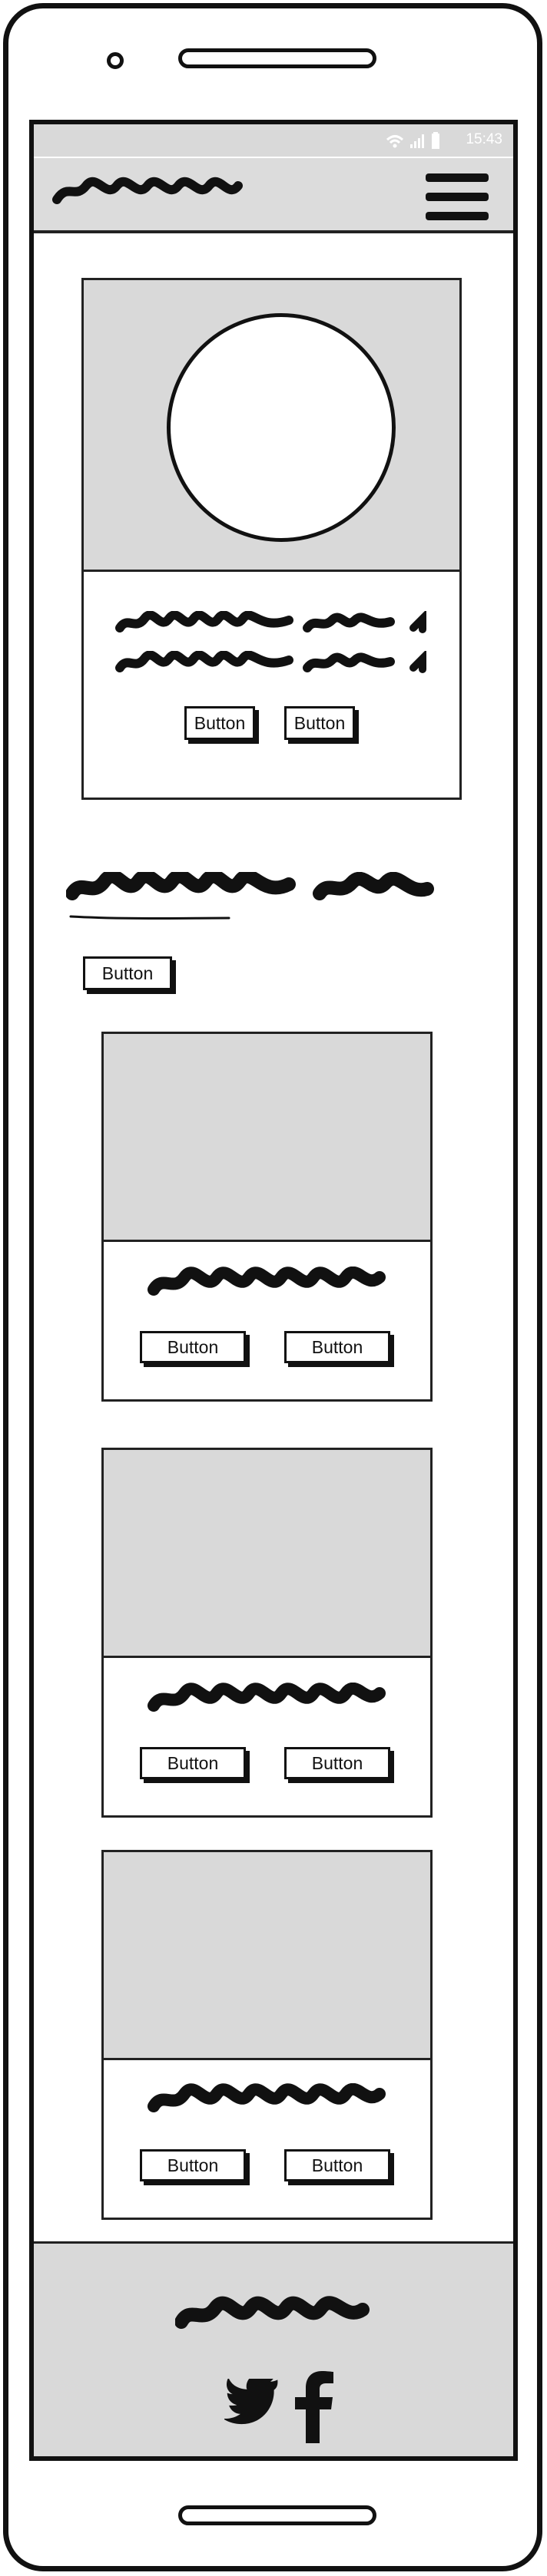  What do you see at coordinates (193, 2165) in the screenshot?
I see `product-card-3-button-1: Button` at bounding box center [193, 2165].